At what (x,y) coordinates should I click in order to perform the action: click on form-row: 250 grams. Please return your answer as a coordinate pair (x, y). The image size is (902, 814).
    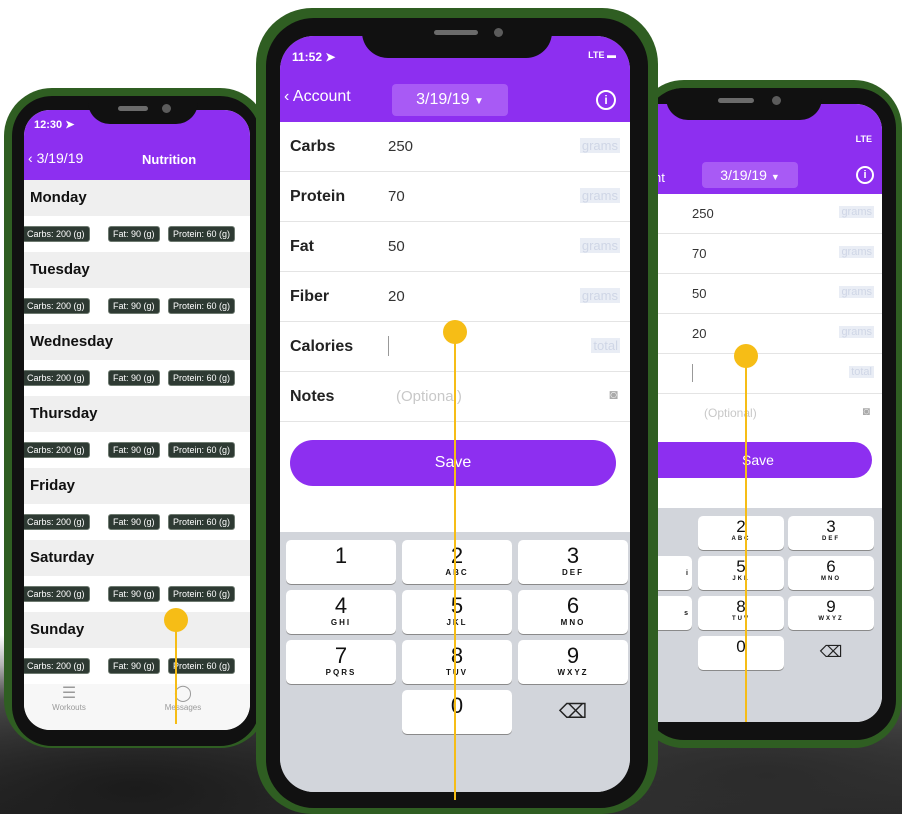
    Looking at the image, I should click on (763, 214).